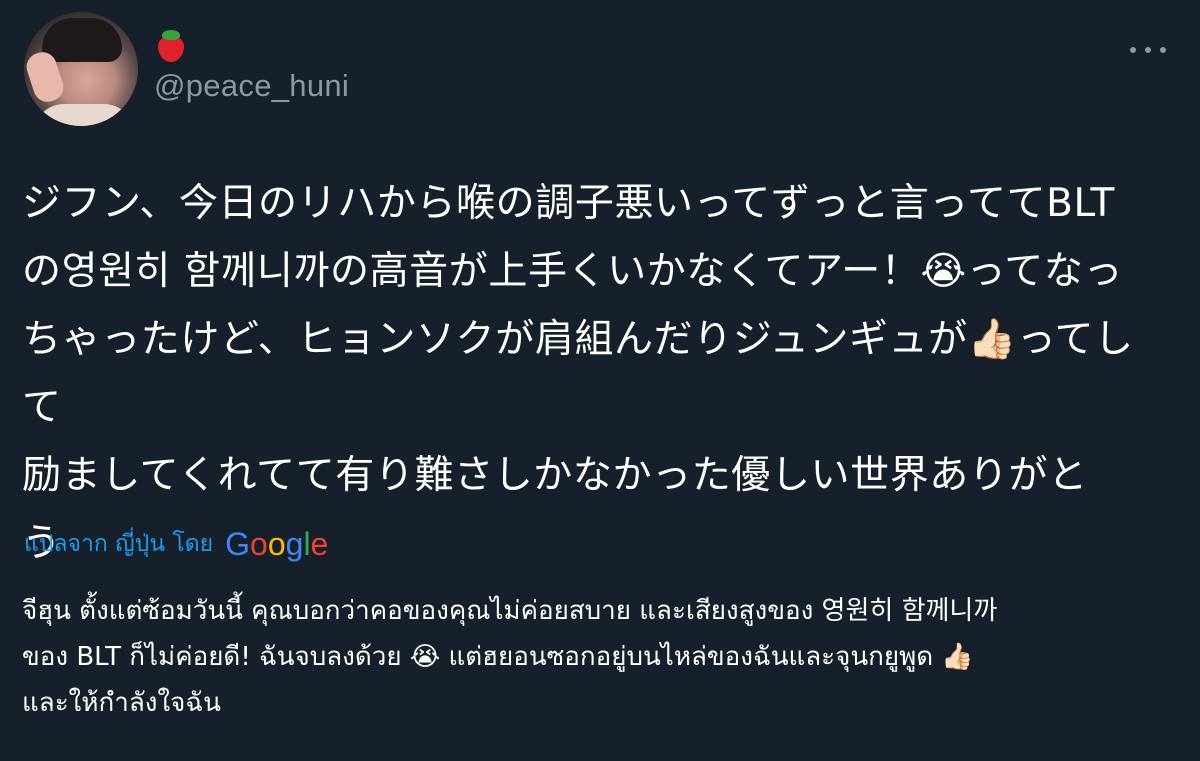  Describe the element at coordinates (1148, 50) in the screenshot. I see `more-dots-icon` at that location.